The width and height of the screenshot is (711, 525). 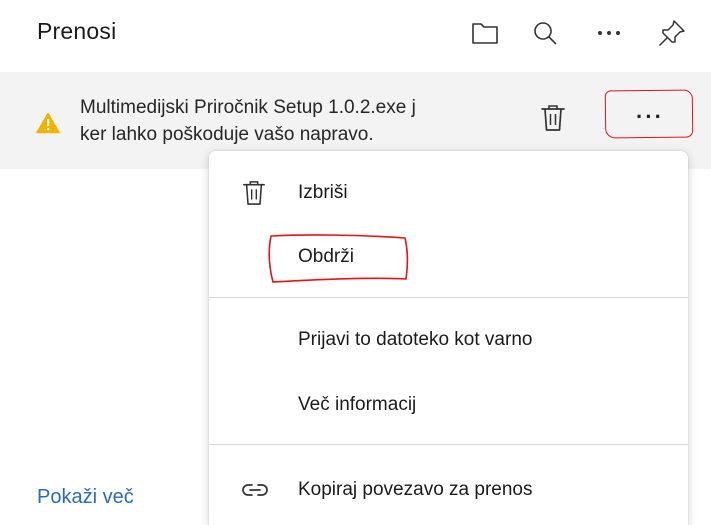 I want to click on menu-item-copy-link: Kopiraj povezavo za prenos, so click(x=448, y=490).